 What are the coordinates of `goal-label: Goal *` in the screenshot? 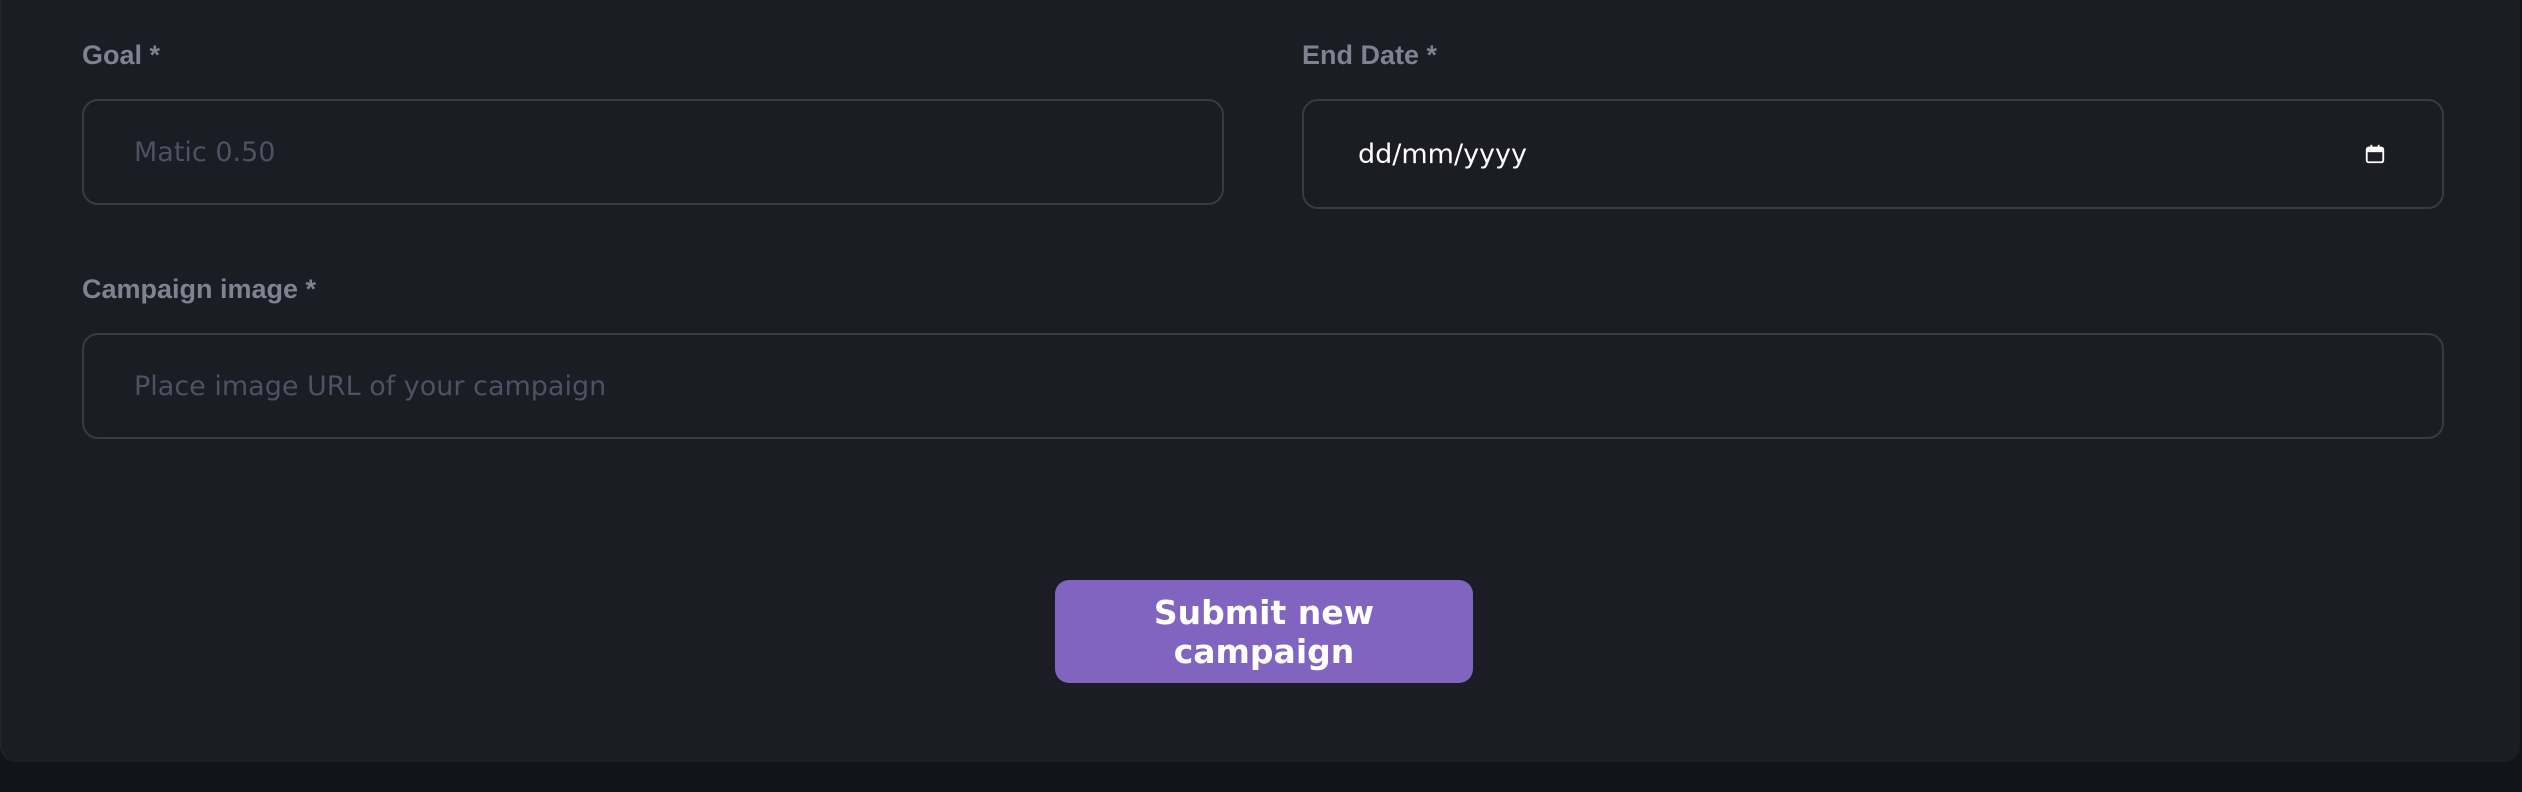 It's located at (121, 55).